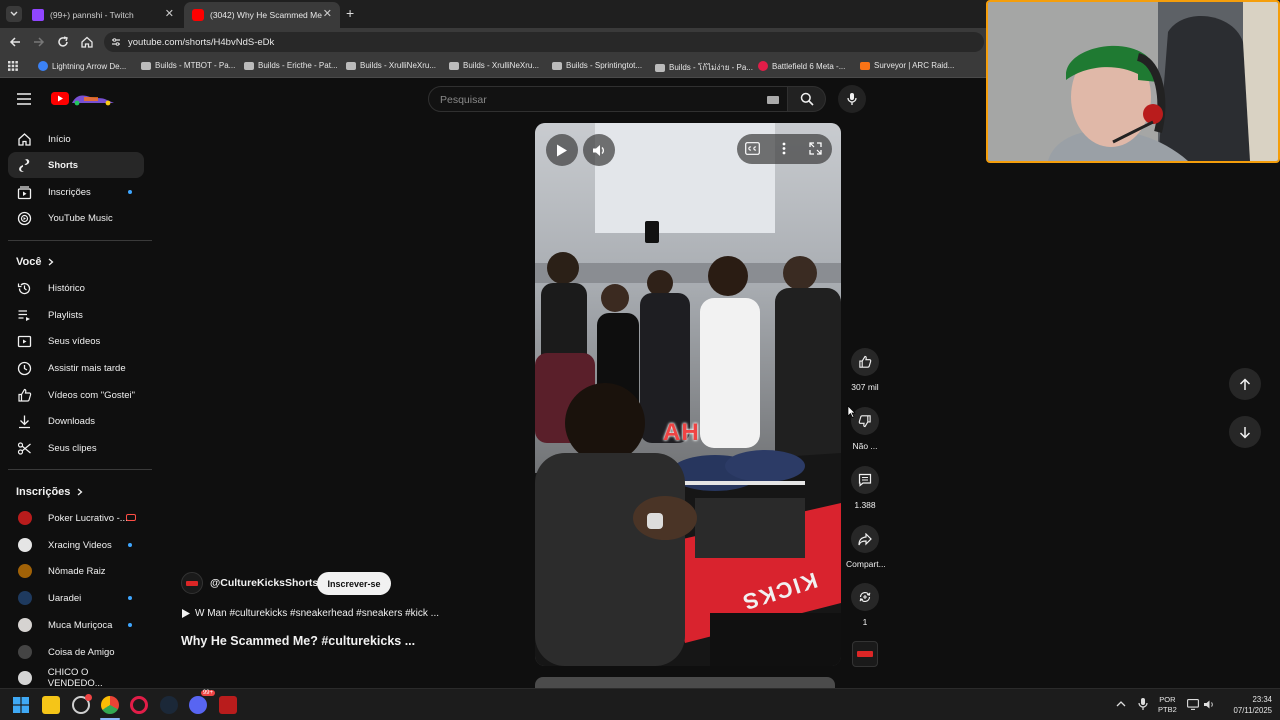 The image size is (1280, 720). Describe the element at coordinates (76, 341) in the screenshot. I see `sidebar-item-your-videos: Seus vídeos` at that location.